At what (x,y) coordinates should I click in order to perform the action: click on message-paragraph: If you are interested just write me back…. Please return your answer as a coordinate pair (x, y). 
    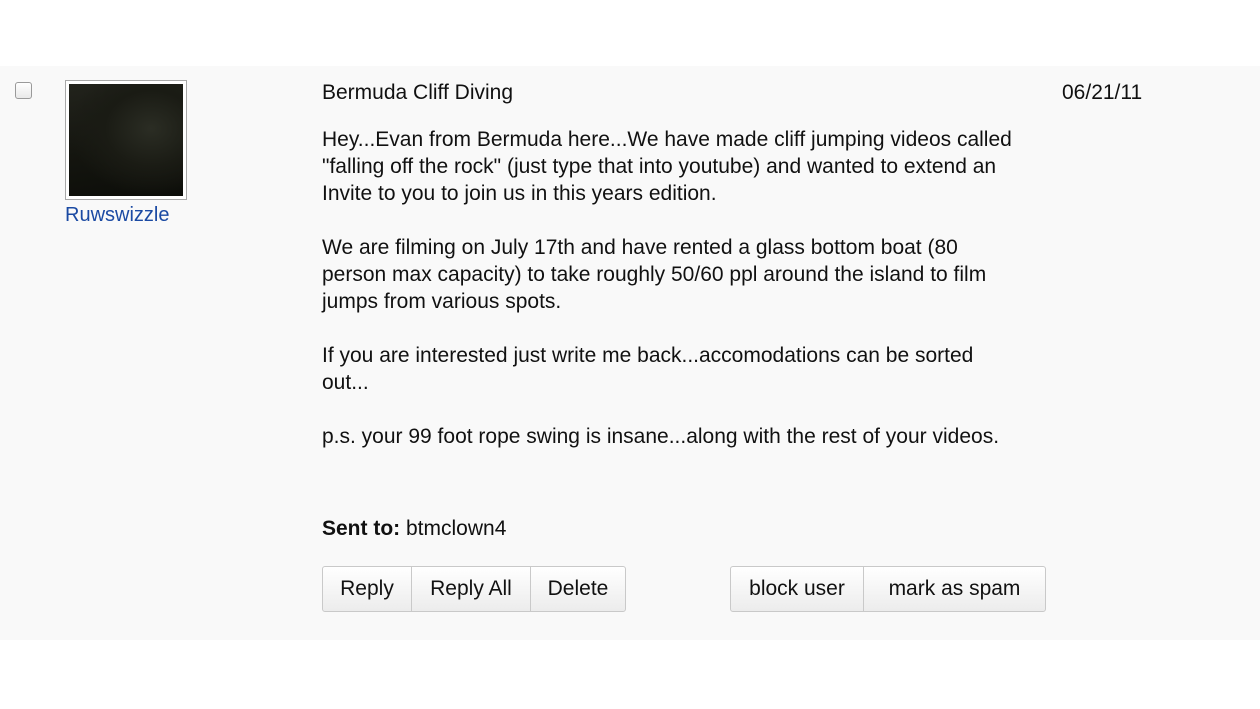
    Looking at the image, I should click on (648, 369).